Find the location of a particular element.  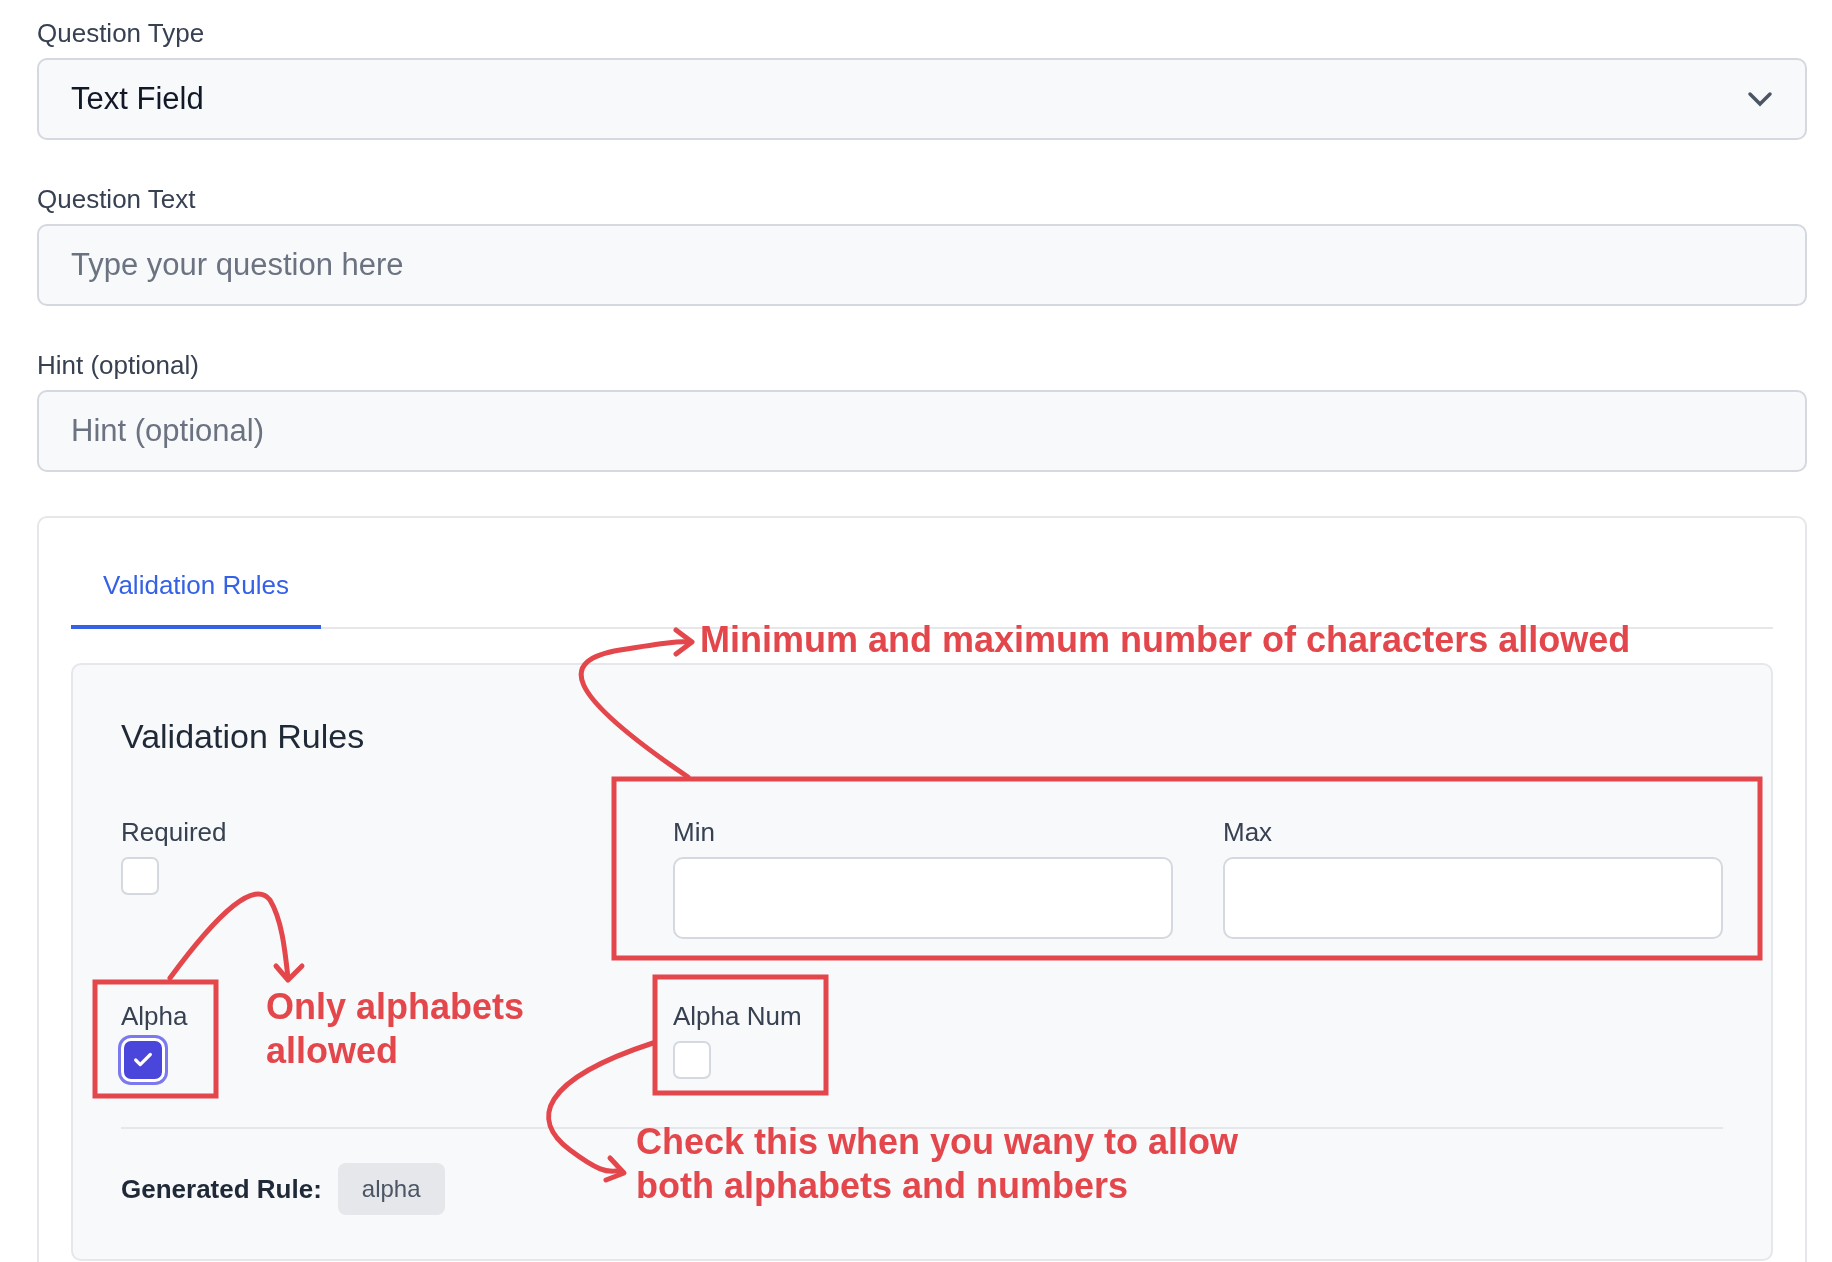

checkbox-label: Alpha is located at coordinates (154, 1016).